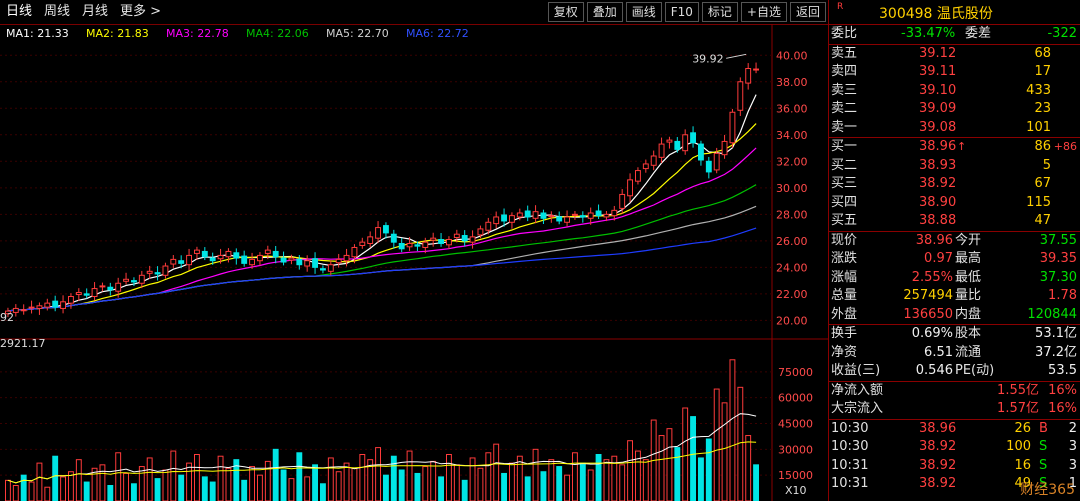 This screenshot has height=501, width=1080. Describe the element at coordinates (117, 33) in the screenshot. I see `ma2-label: MA2: 21.83` at that location.